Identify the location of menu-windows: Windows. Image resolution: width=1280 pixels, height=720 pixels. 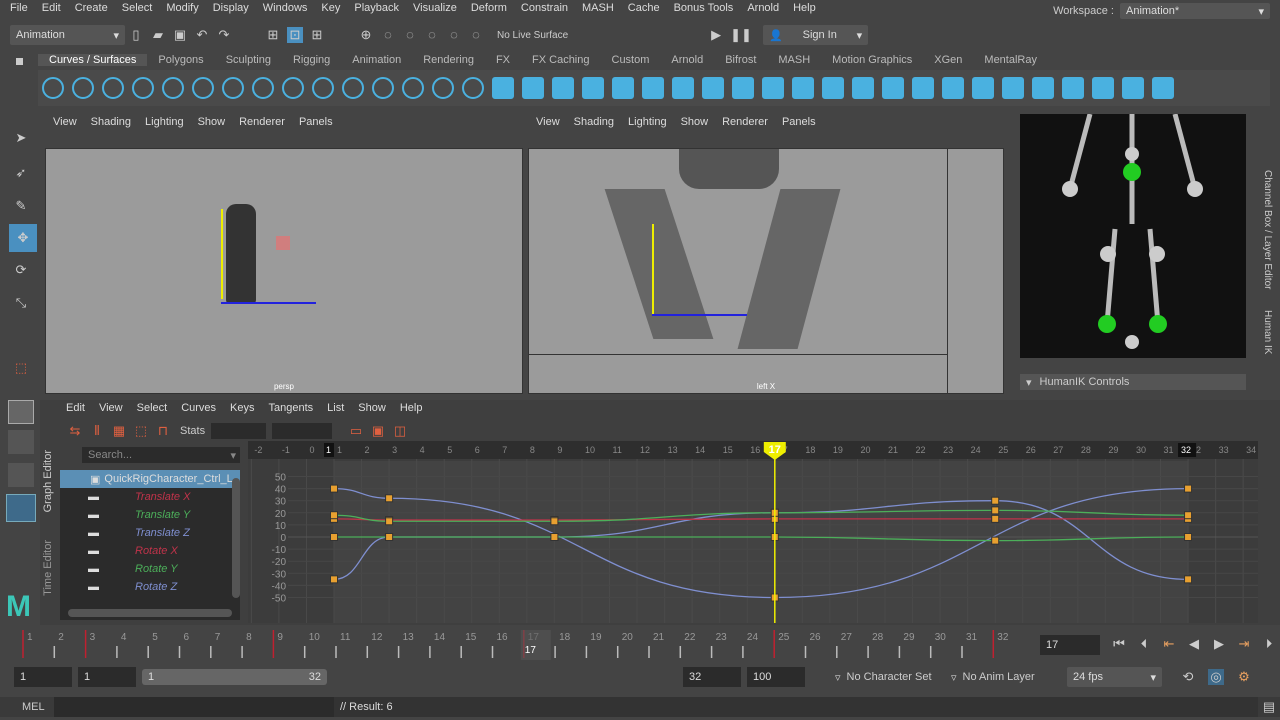
(285, 8).